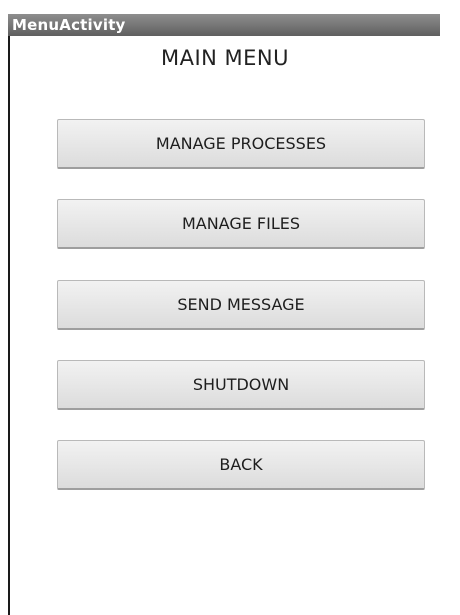 The height and width of the screenshot is (615, 460). What do you see at coordinates (241, 305) in the screenshot?
I see `send-message-button: SEND MESSAGE` at bounding box center [241, 305].